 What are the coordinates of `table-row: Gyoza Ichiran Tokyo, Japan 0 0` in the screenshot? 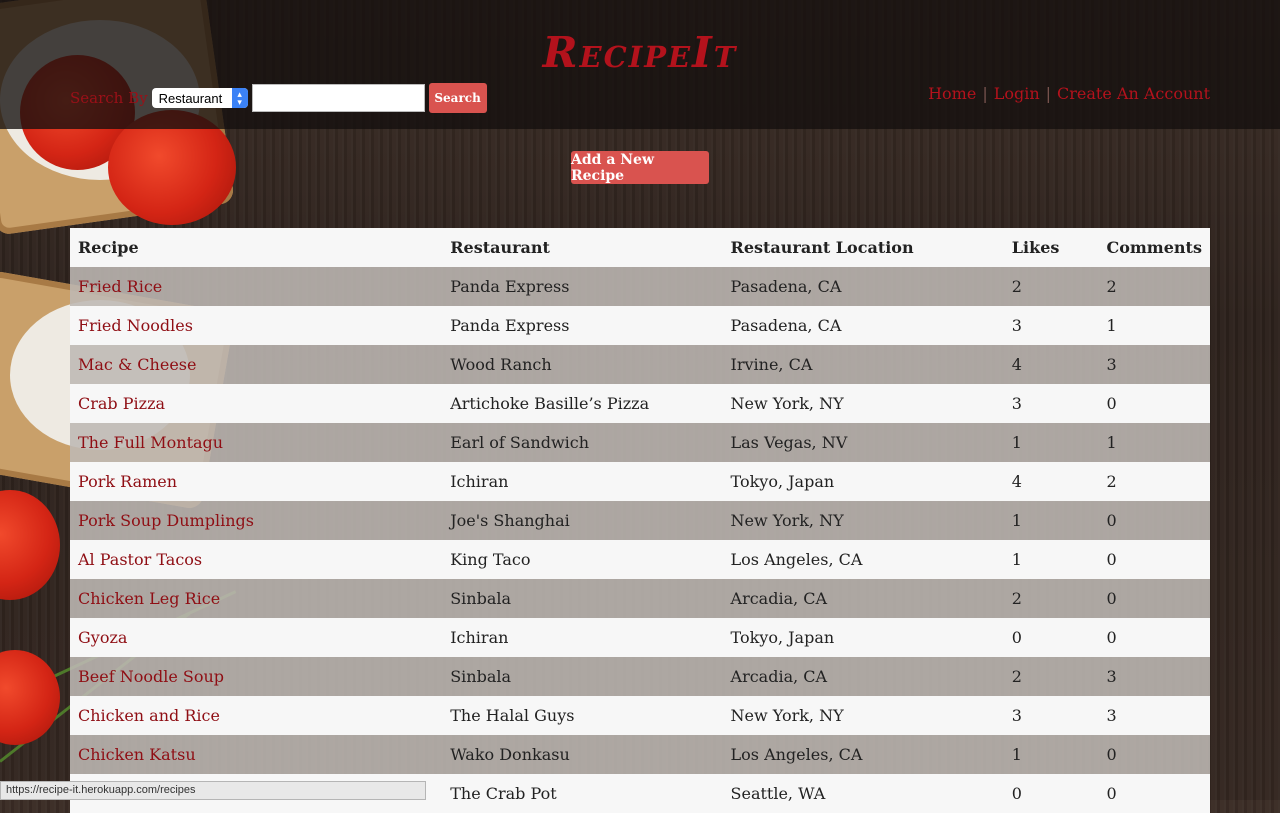 It's located at (640, 637).